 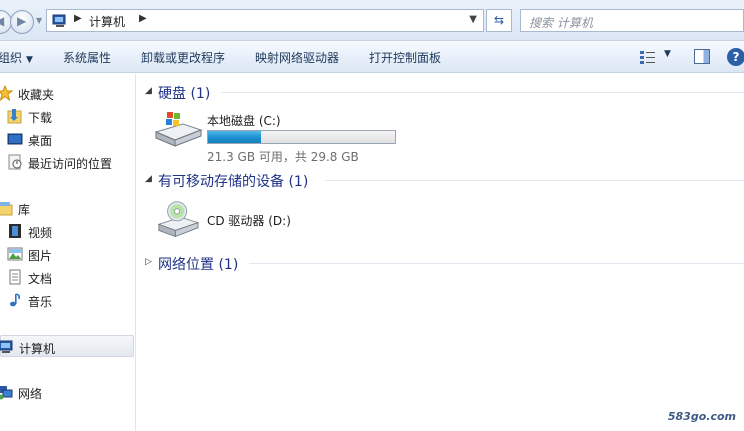 I want to click on nav-computer: 计算机, so click(x=67, y=346).